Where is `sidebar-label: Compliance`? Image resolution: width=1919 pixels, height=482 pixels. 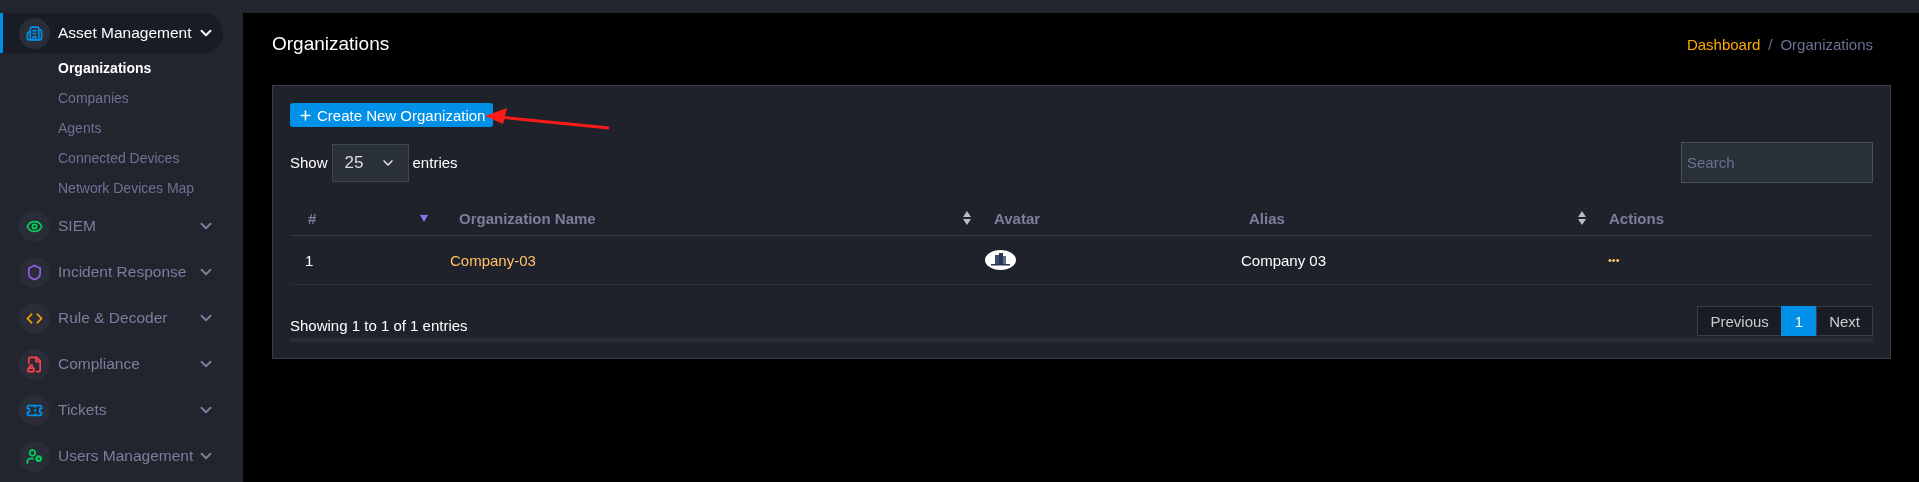 sidebar-label: Compliance is located at coordinates (99, 364).